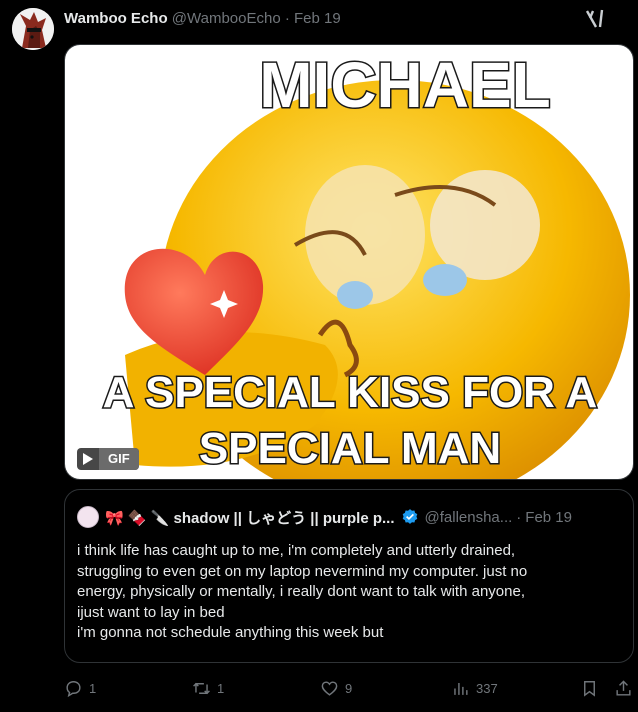 This screenshot has width=638, height=712. I want to click on caption-top: MICHAEL, so click(405, 85).